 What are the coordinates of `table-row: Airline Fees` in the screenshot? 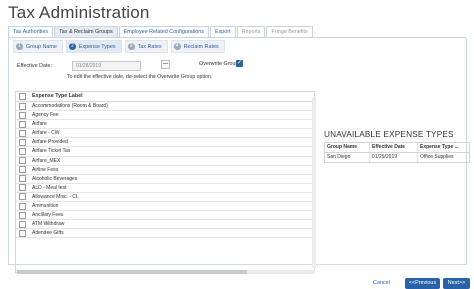 It's located at (165, 170).